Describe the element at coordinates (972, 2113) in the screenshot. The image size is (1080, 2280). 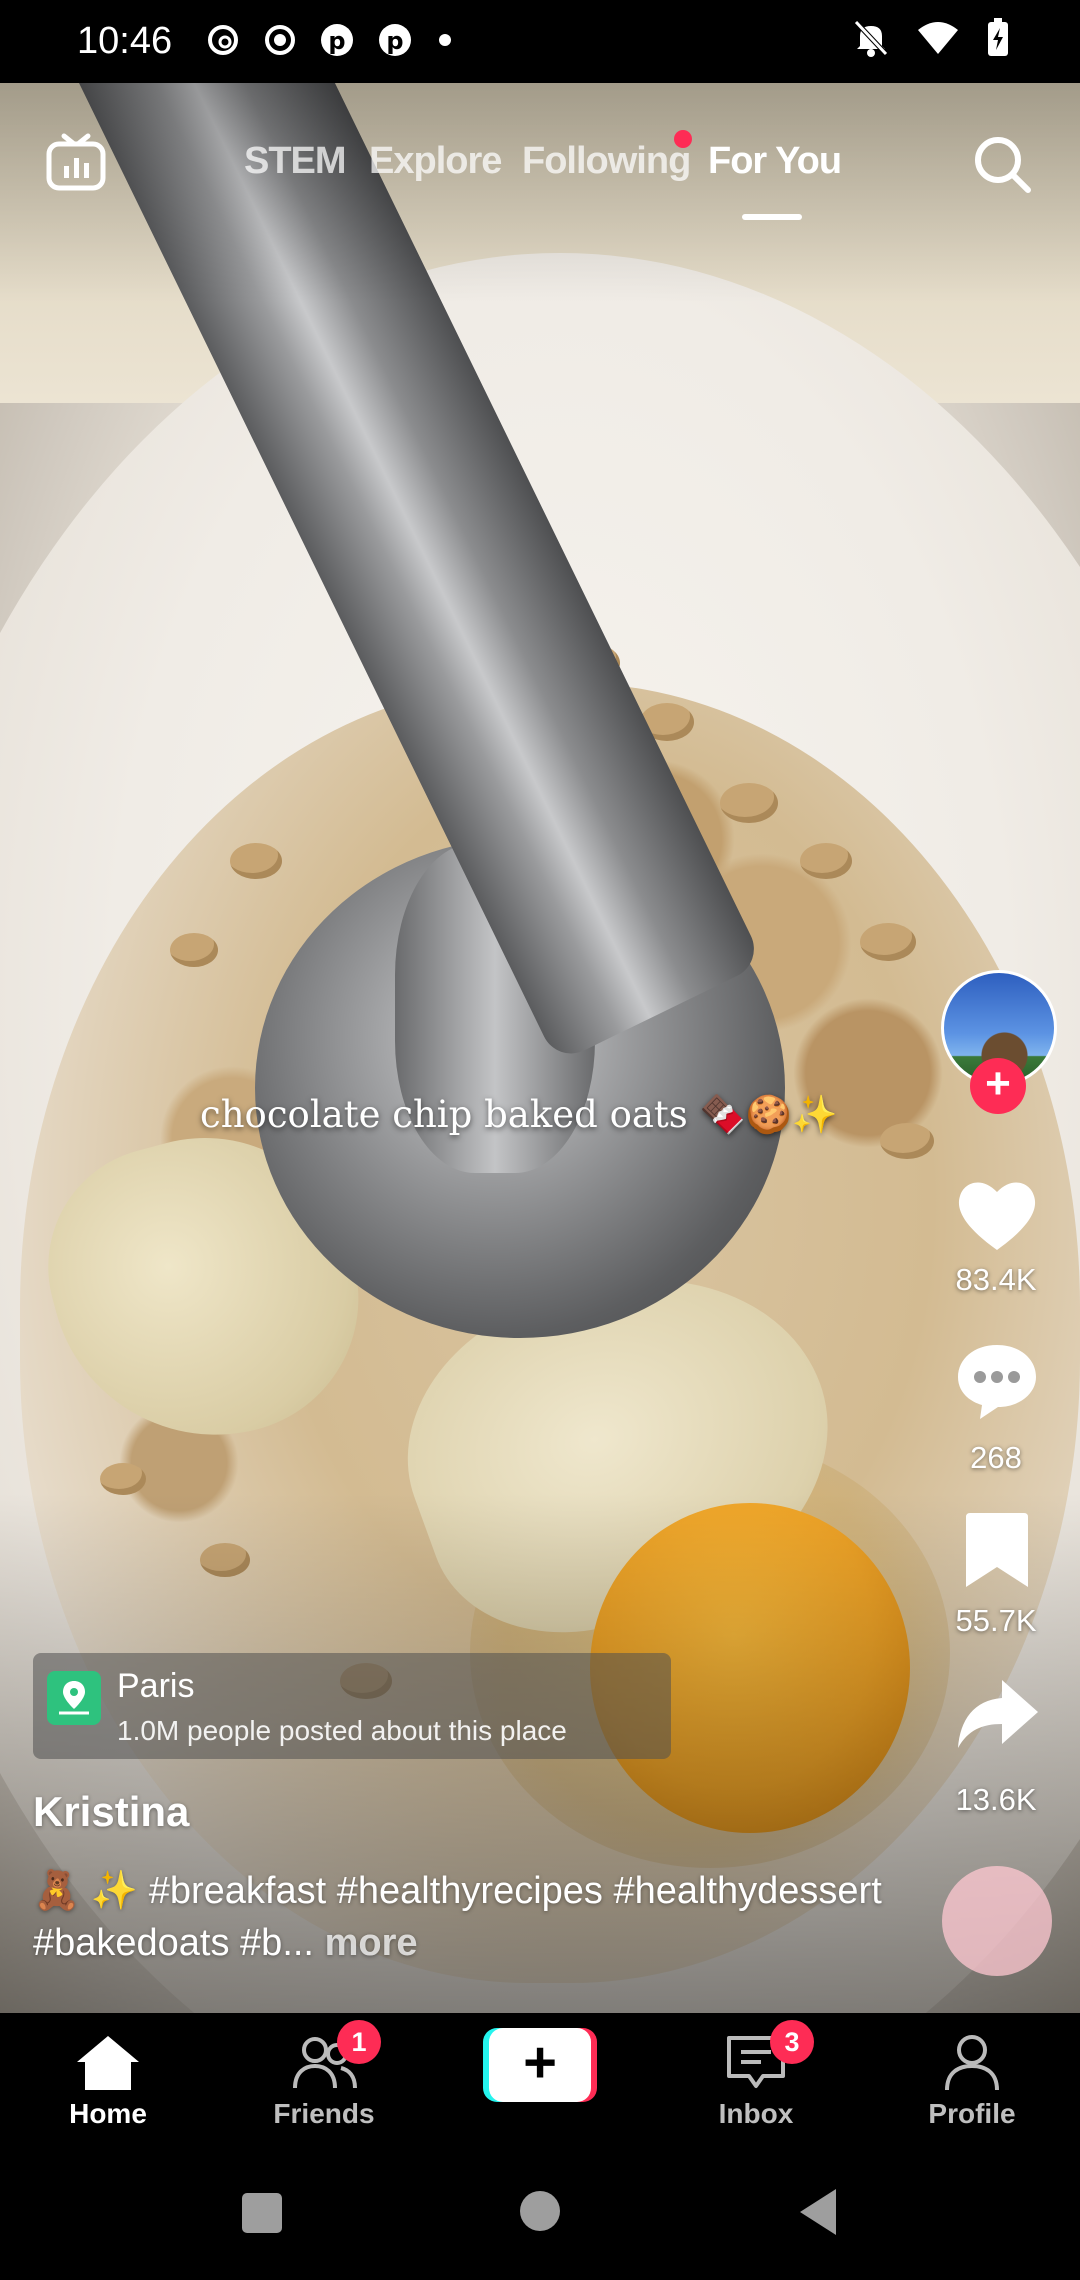
I see `nav-profile-label: Profile` at that location.